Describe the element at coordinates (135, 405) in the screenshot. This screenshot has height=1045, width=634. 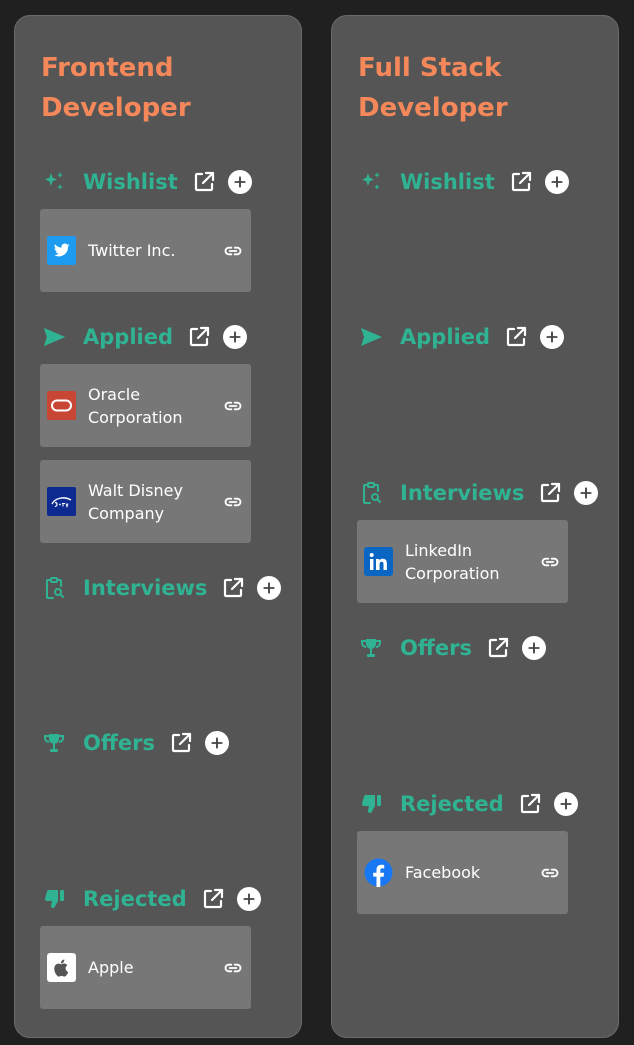
I see `company-name: Oracle Corporation` at that location.